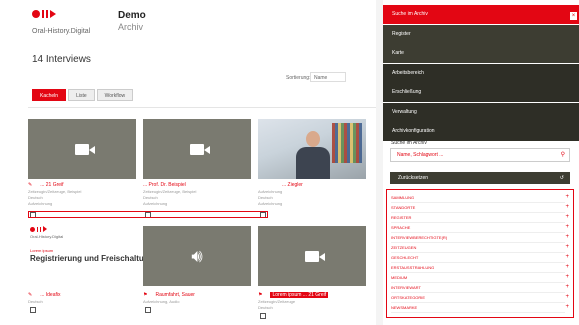 The width and height of the screenshot is (579, 325). What do you see at coordinates (480, 208) in the screenshot?
I see `facet-item: STANDORTE +` at bounding box center [480, 208].